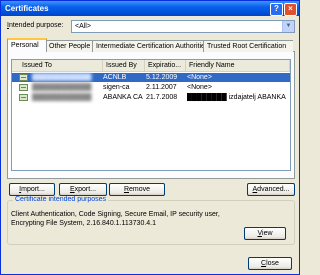  I want to click on expiration-cell: 2.11.2007, so click(161, 87).